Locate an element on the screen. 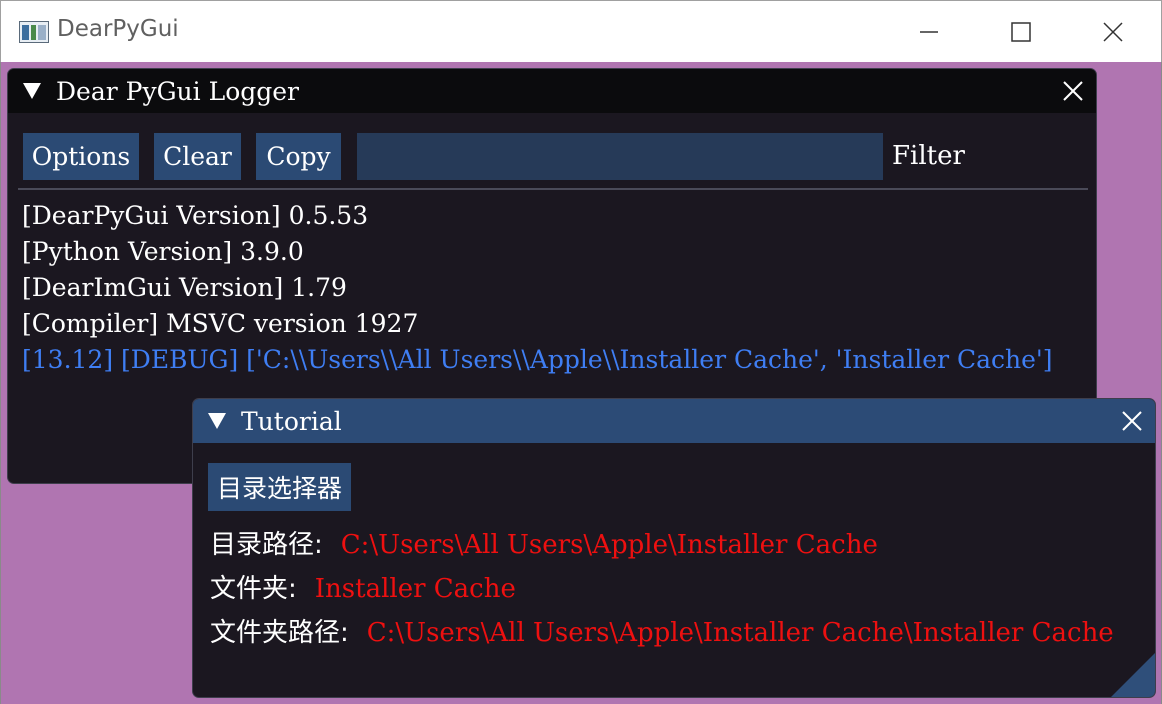  field-value: Installer Cache is located at coordinates (415, 589).